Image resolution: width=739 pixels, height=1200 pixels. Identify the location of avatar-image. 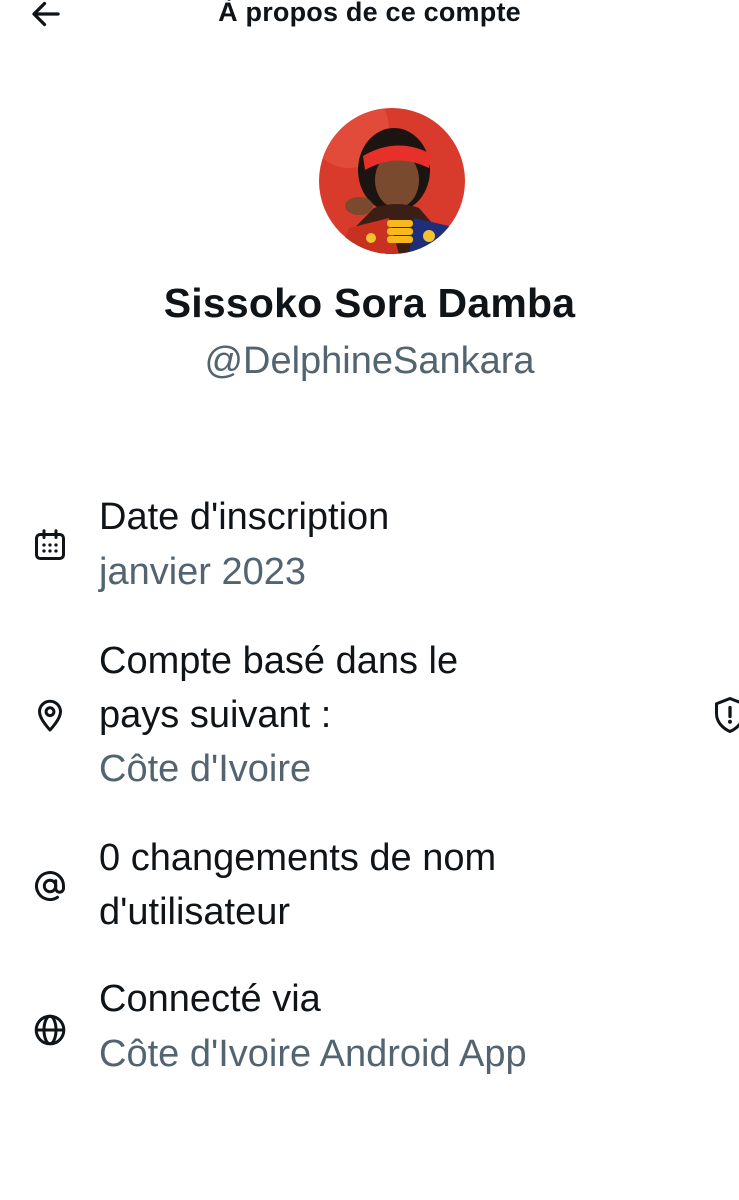
(392, 181).